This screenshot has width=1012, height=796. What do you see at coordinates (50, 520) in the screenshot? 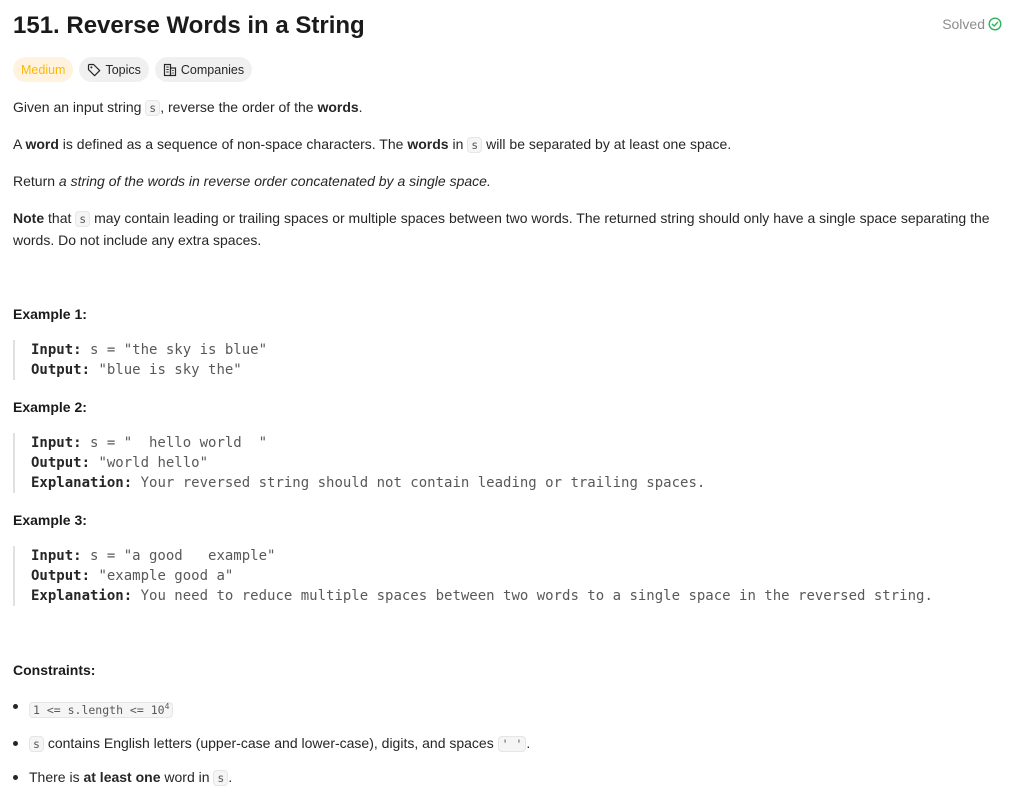
I see `example-3-heading: Example 3:` at bounding box center [50, 520].